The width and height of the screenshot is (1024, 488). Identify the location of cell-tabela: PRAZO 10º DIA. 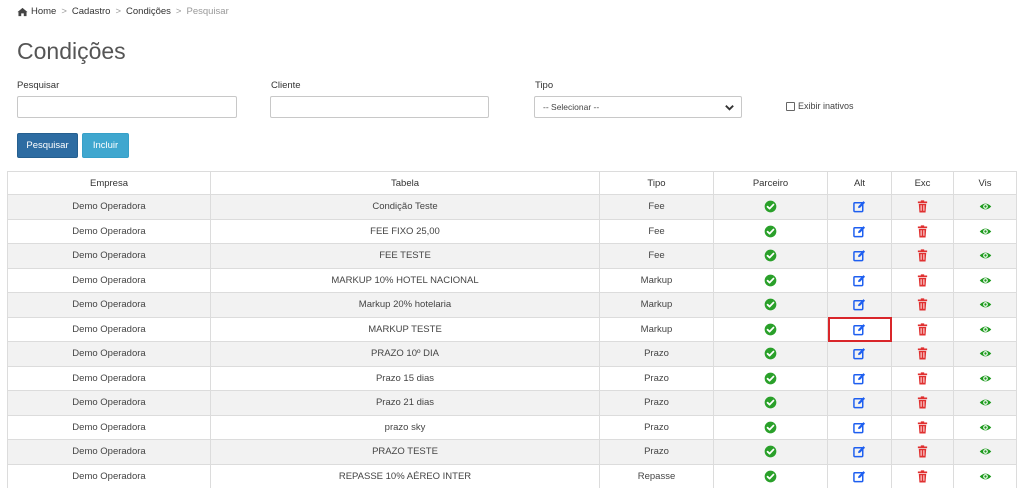
(405, 354).